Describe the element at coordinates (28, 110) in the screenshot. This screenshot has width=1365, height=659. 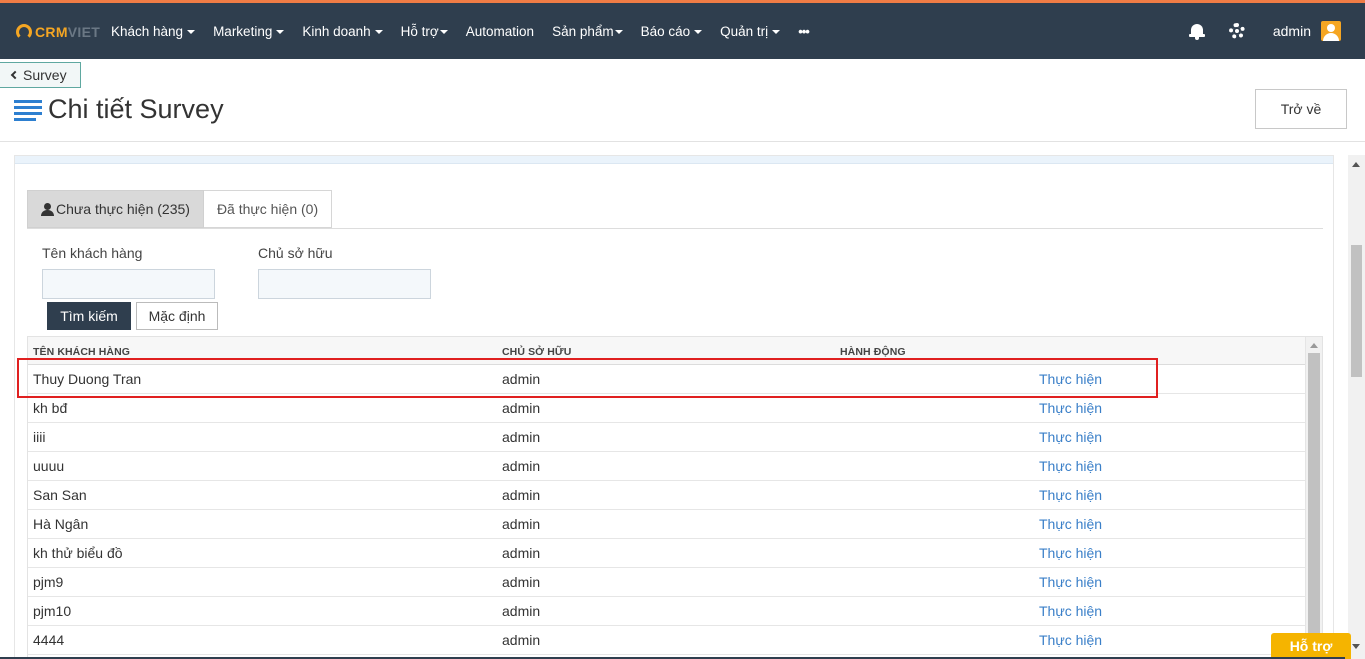
I see `list-icon` at that location.